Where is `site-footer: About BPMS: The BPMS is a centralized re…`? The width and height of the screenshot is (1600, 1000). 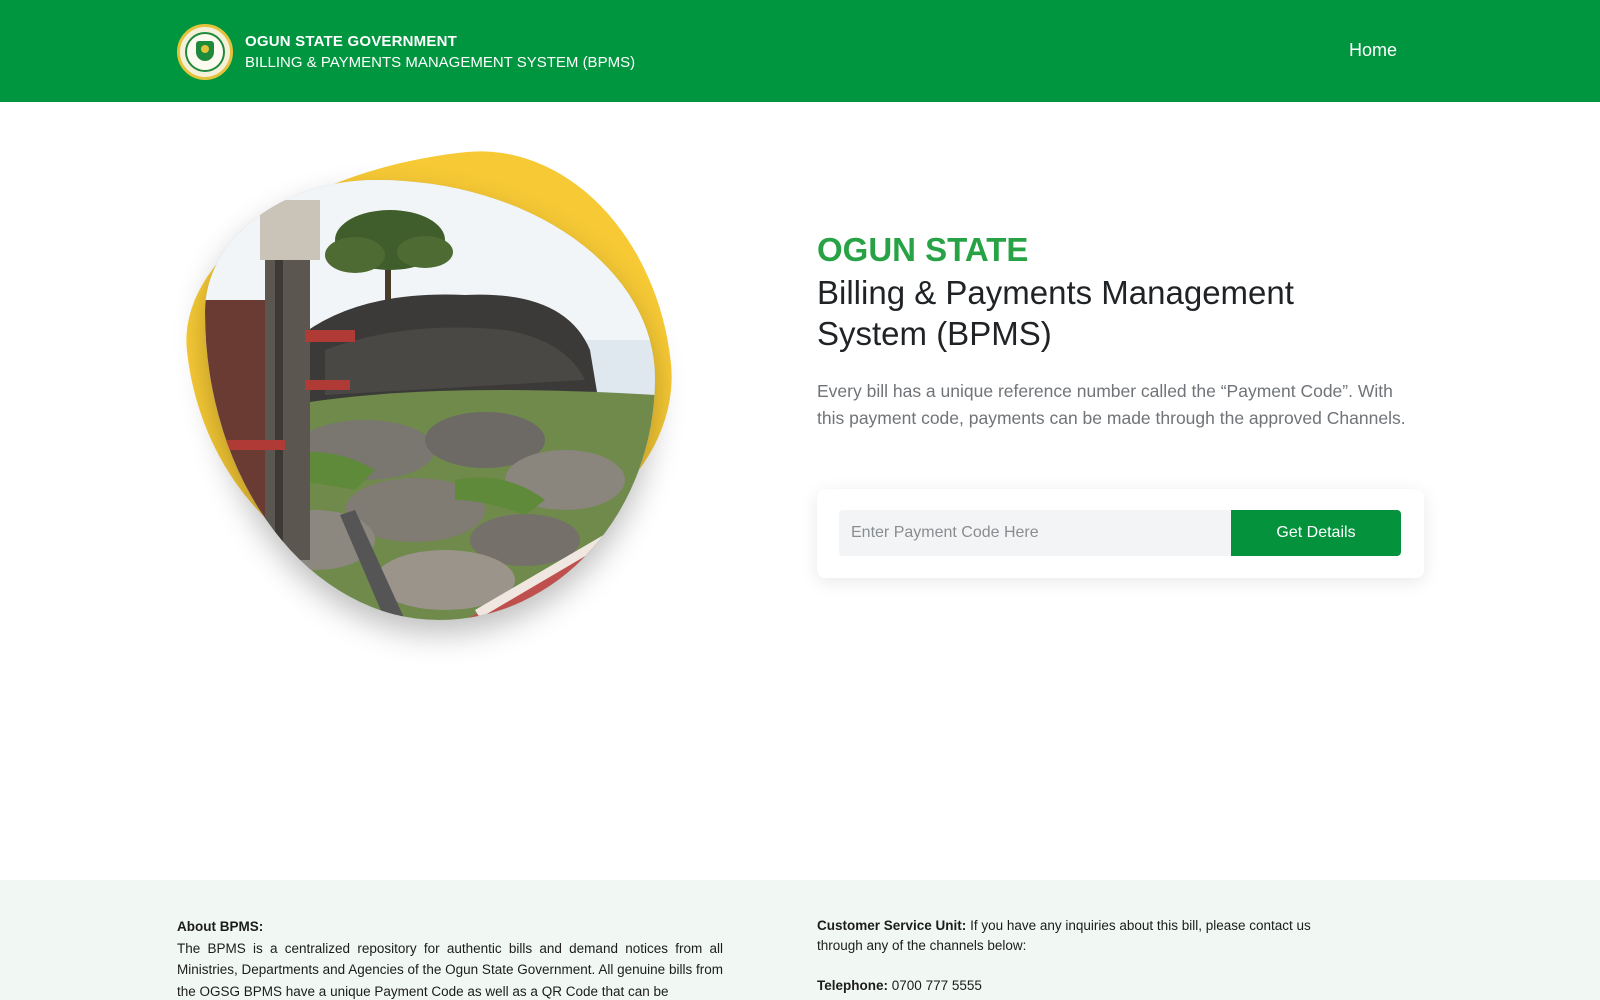
site-footer: About BPMS: The BPMS is a centralized re… is located at coordinates (800, 940).